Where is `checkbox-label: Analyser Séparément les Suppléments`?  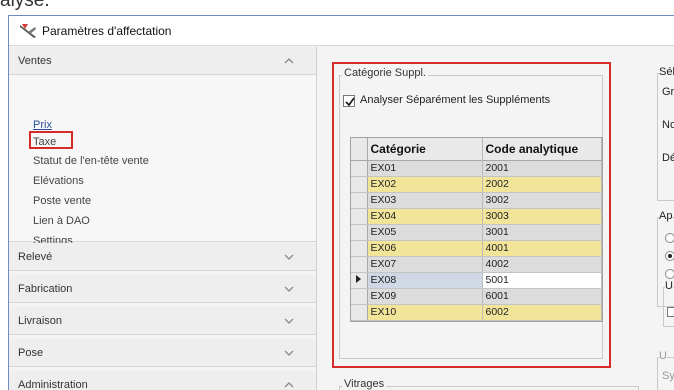 checkbox-label: Analyser Séparément les Suppléments is located at coordinates (455, 100).